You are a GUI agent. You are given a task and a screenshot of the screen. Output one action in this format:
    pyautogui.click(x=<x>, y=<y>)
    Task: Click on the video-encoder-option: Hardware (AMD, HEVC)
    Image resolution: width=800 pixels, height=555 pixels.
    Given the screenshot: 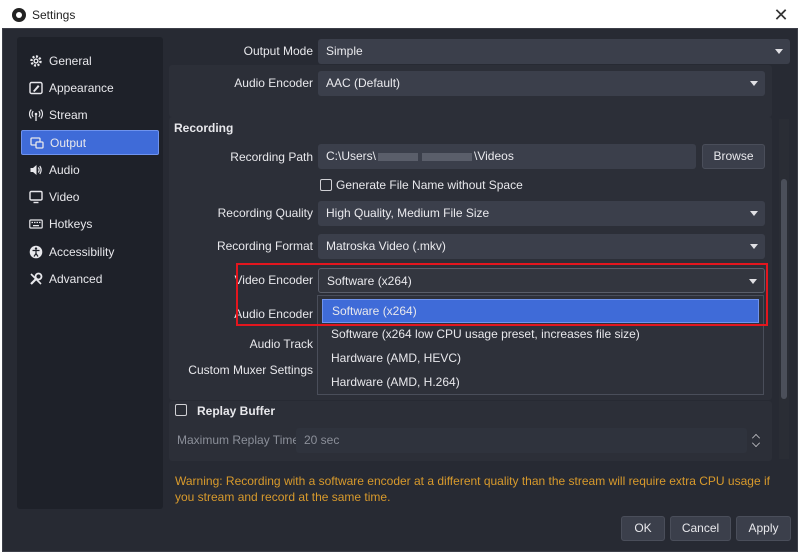 What is the action you would take?
    pyautogui.click(x=540, y=358)
    